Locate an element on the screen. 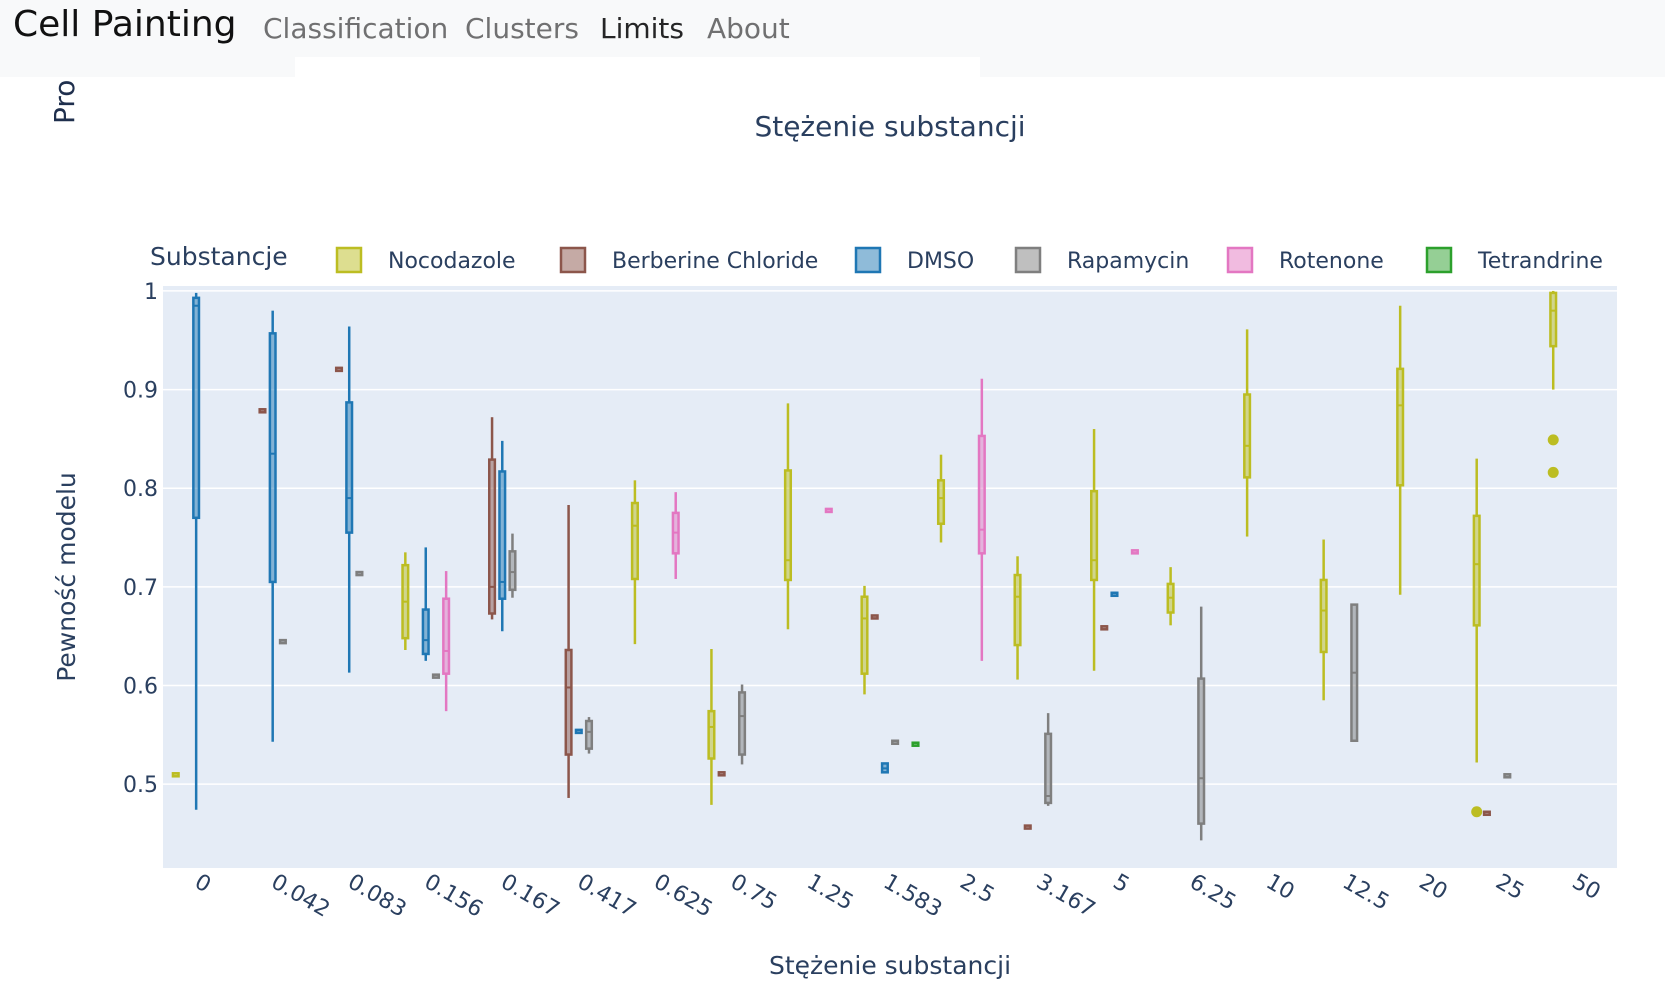  content-overlap-strip is located at coordinates (637, 68).